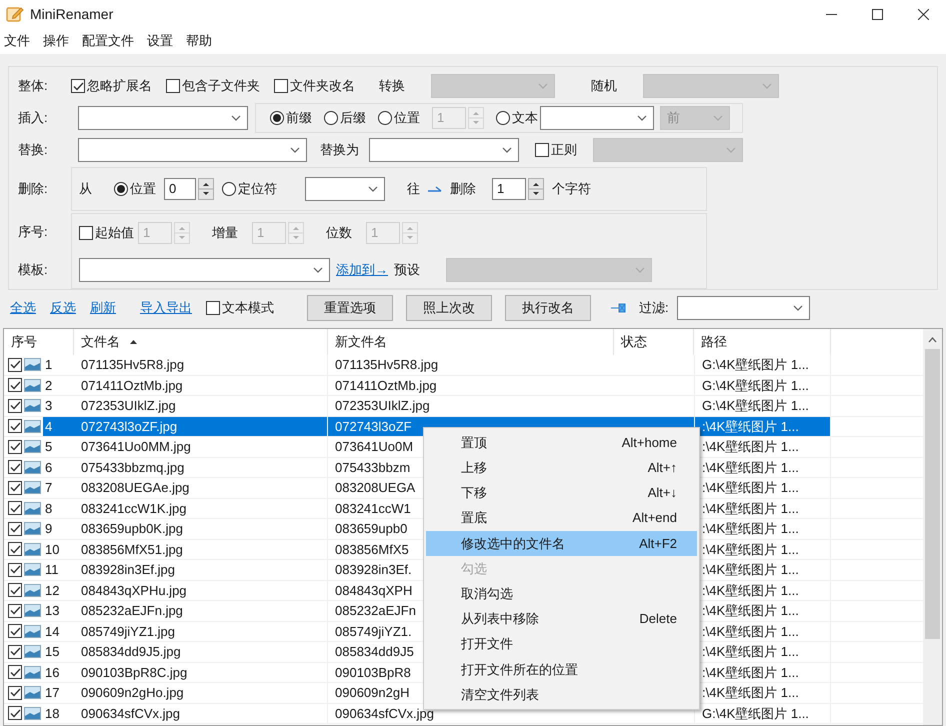  I want to click on toolbar-button: 执行改名, so click(548, 308).